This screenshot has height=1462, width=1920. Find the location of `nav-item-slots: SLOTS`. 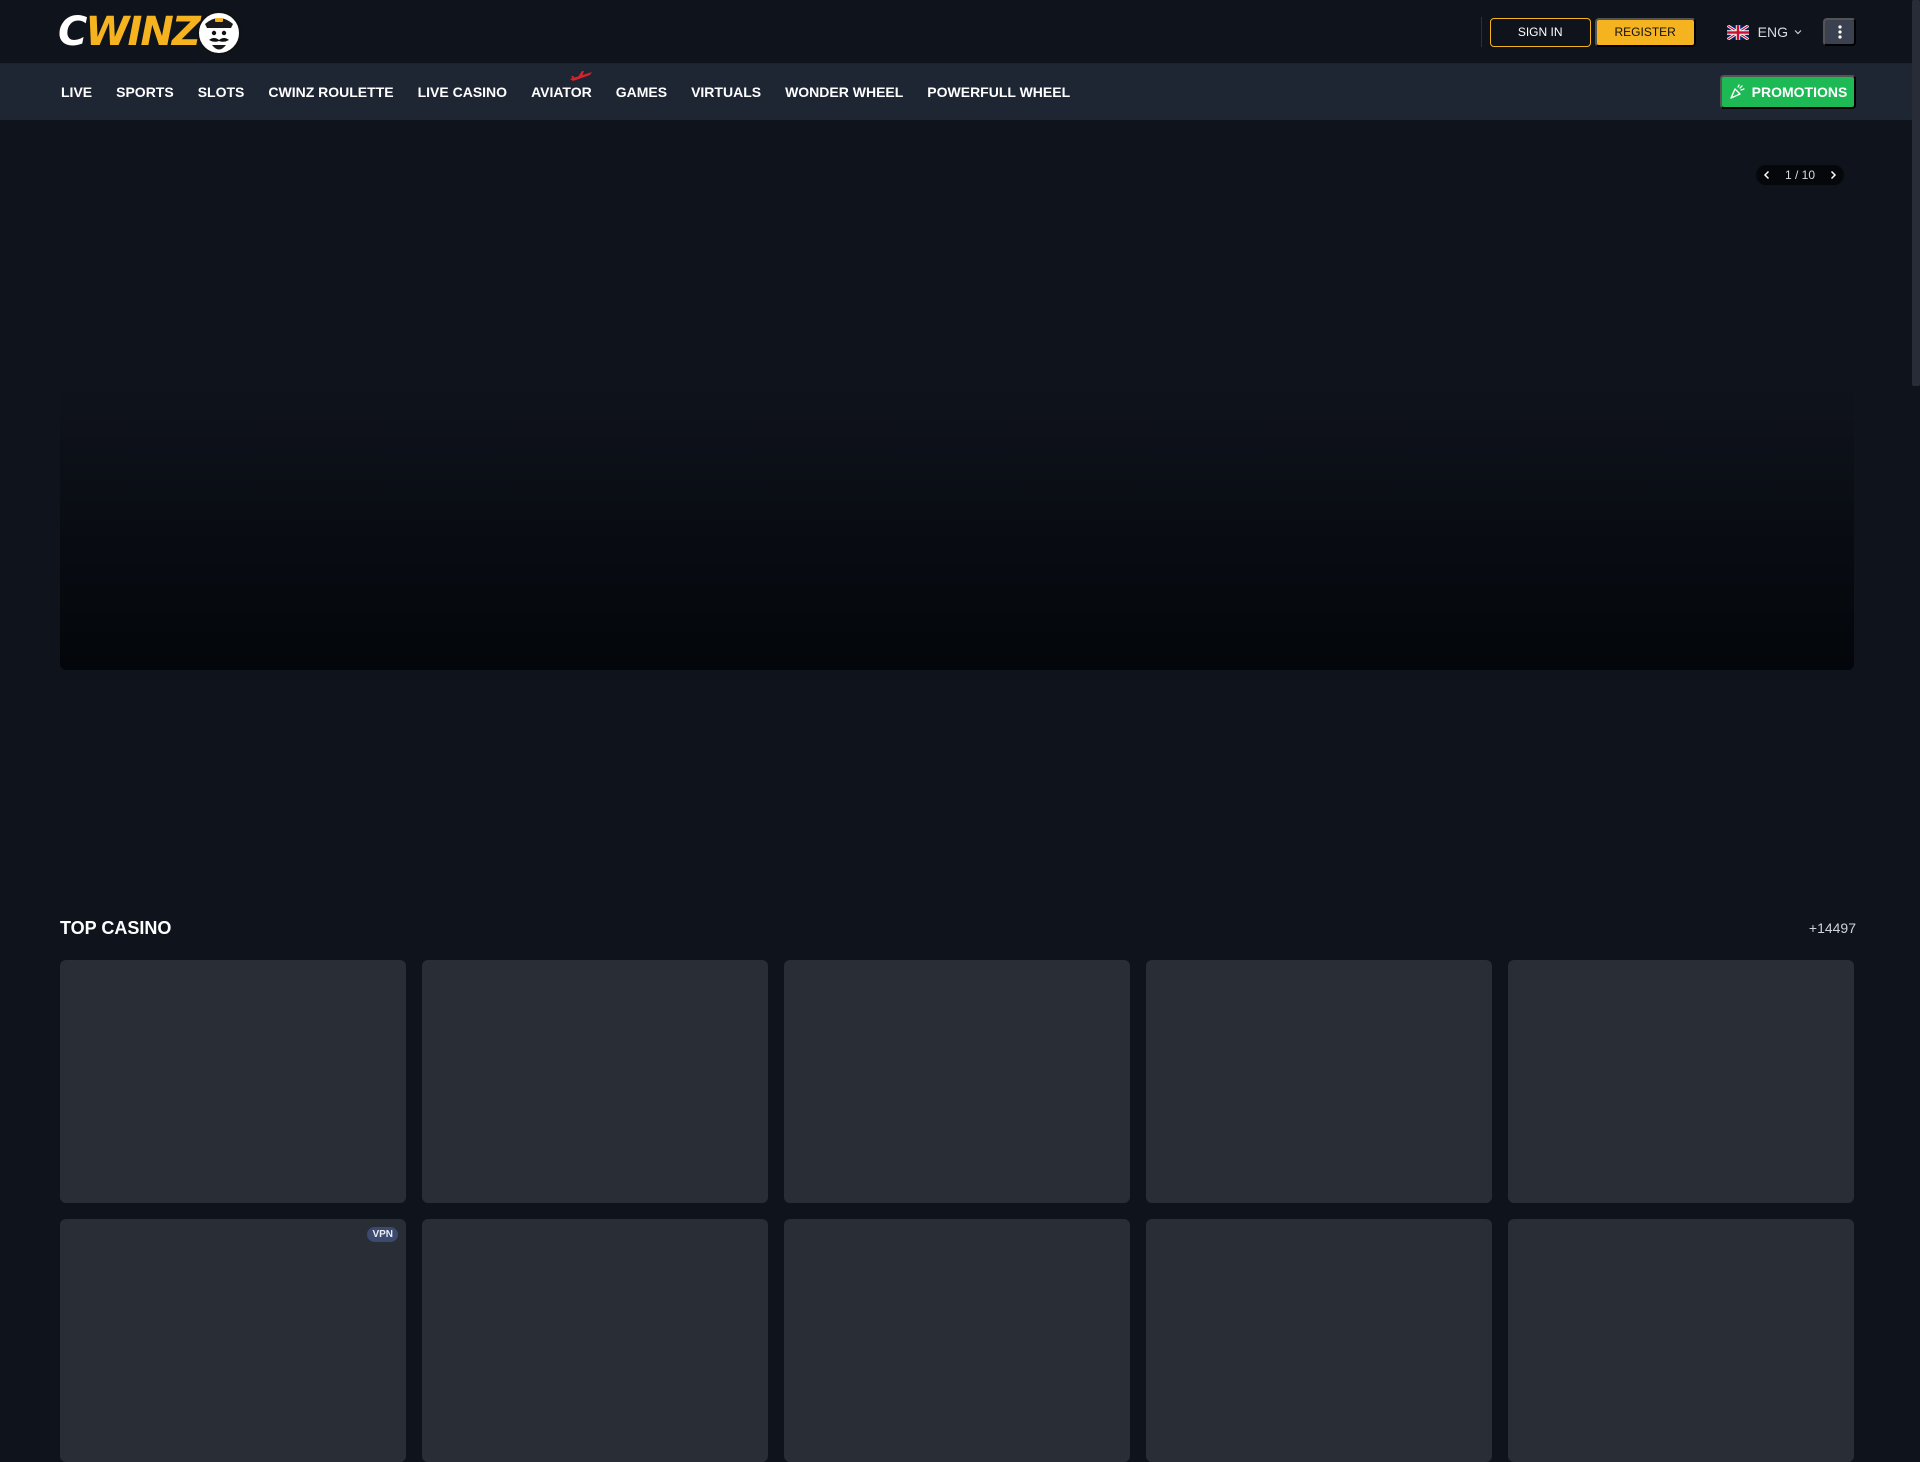

nav-item-slots: SLOTS is located at coordinates (221, 92).